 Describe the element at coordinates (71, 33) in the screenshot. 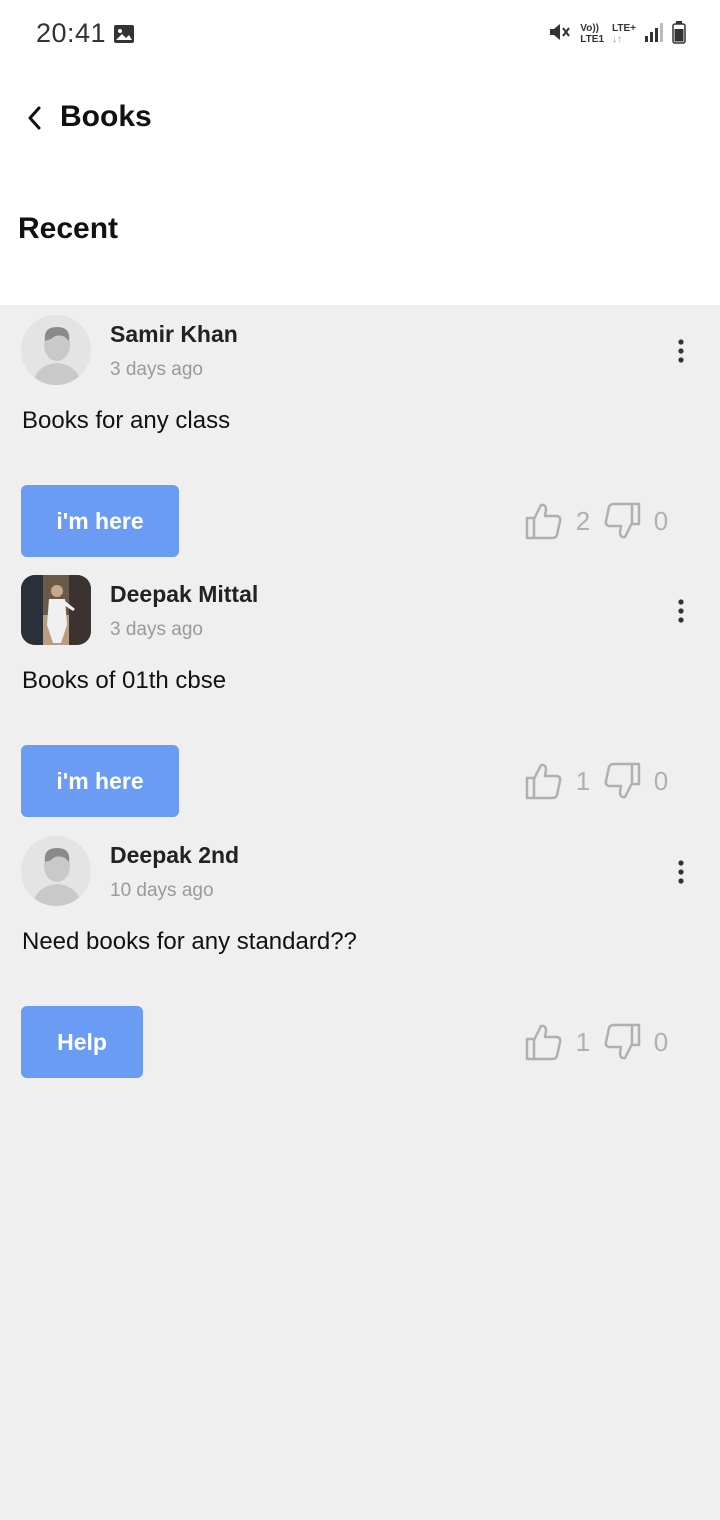

I see `status-time: 20:41` at that location.